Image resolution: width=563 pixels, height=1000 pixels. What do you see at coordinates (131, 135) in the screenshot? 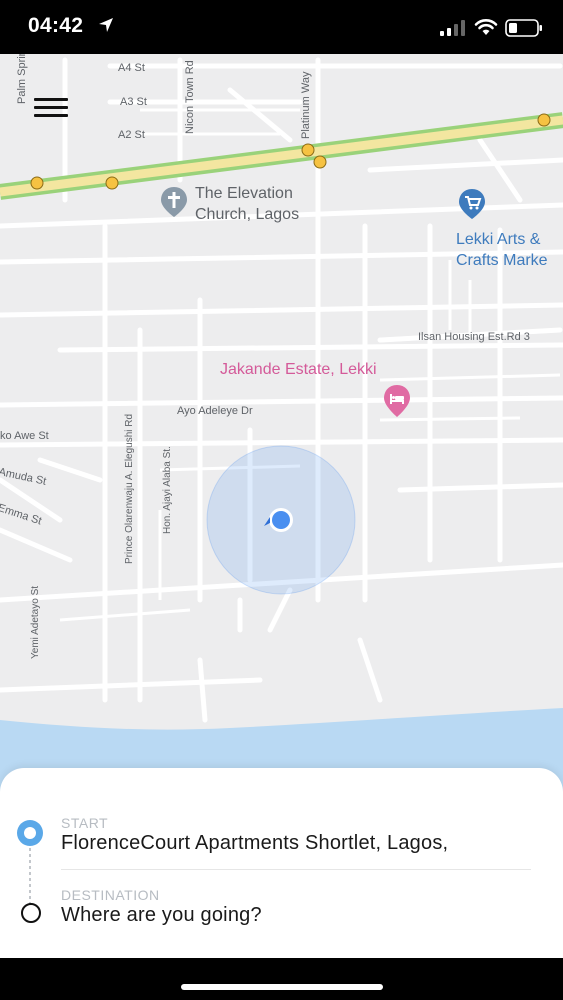
I see `street-label: A2 St` at bounding box center [131, 135].